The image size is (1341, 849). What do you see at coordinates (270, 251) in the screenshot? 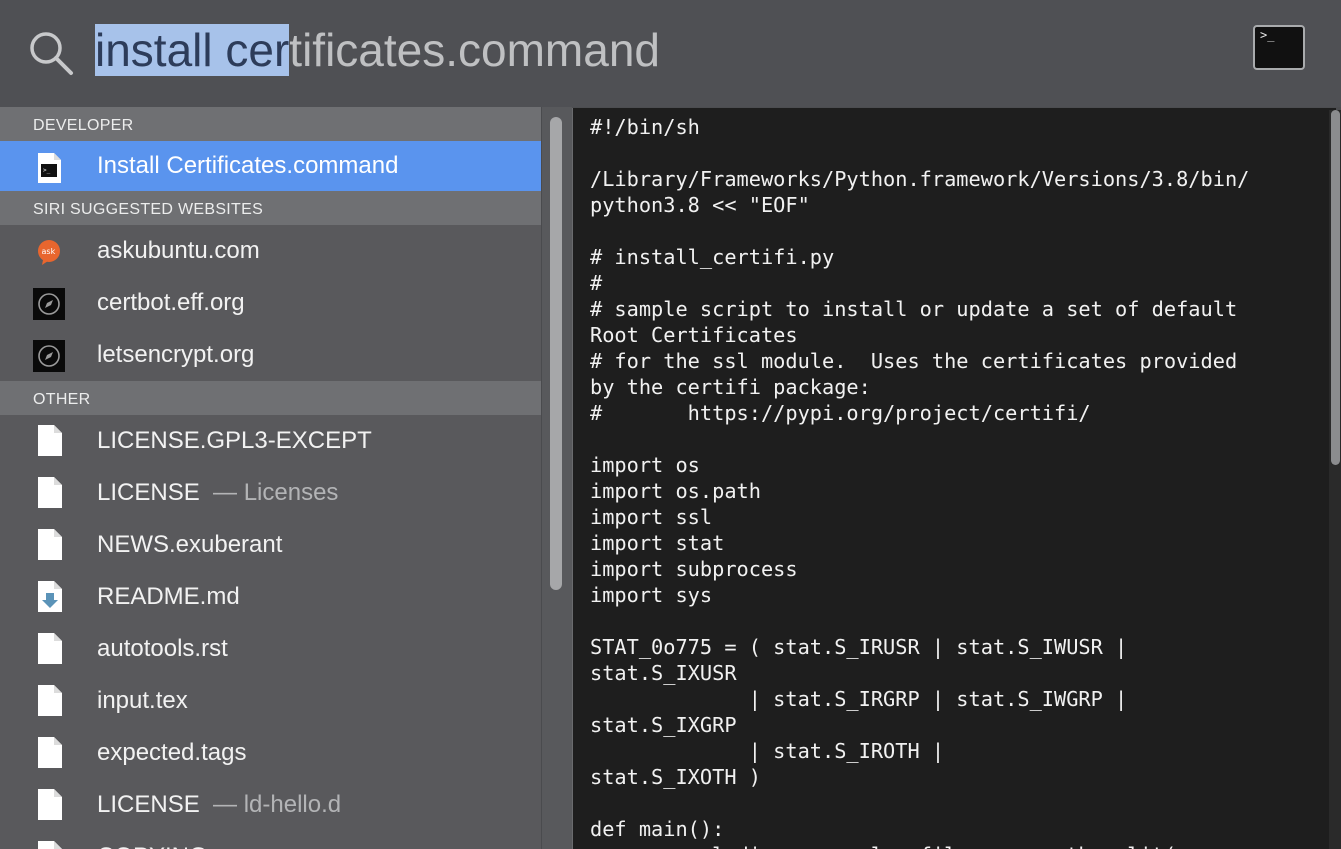
I see `result-item: ask askubuntu.com` at bounding box center [270, 251].